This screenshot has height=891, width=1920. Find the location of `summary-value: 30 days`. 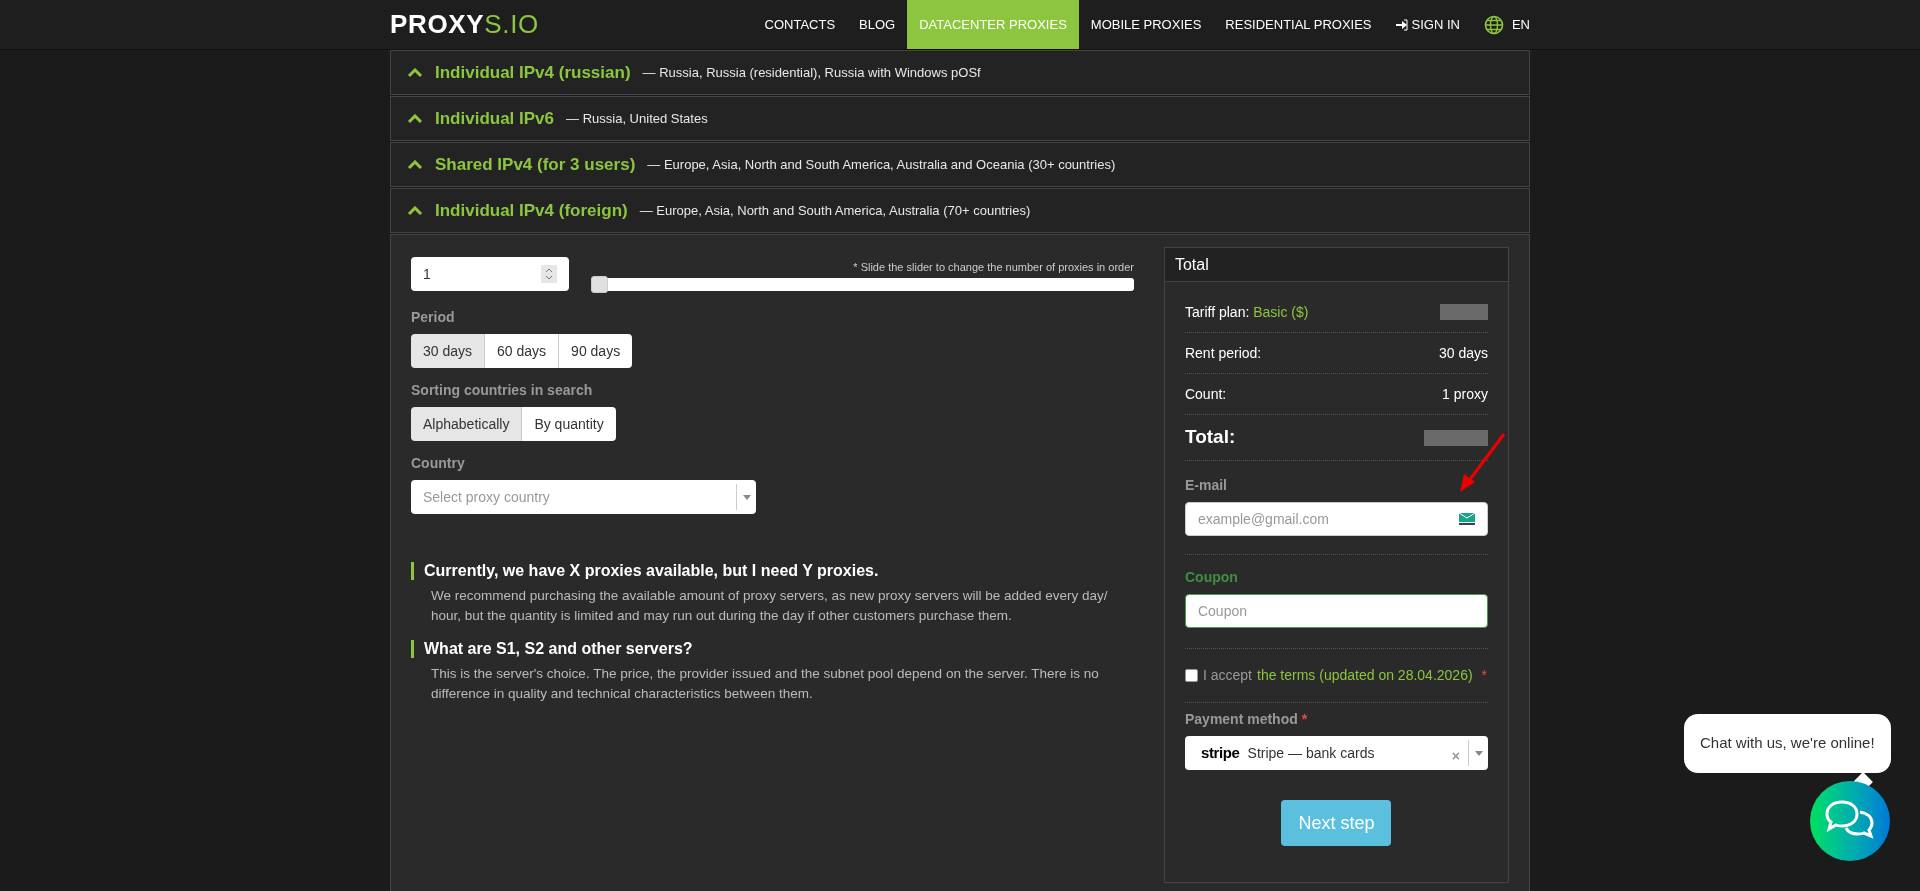

summary-value: 30 days is located at coordinates (1463, 353).